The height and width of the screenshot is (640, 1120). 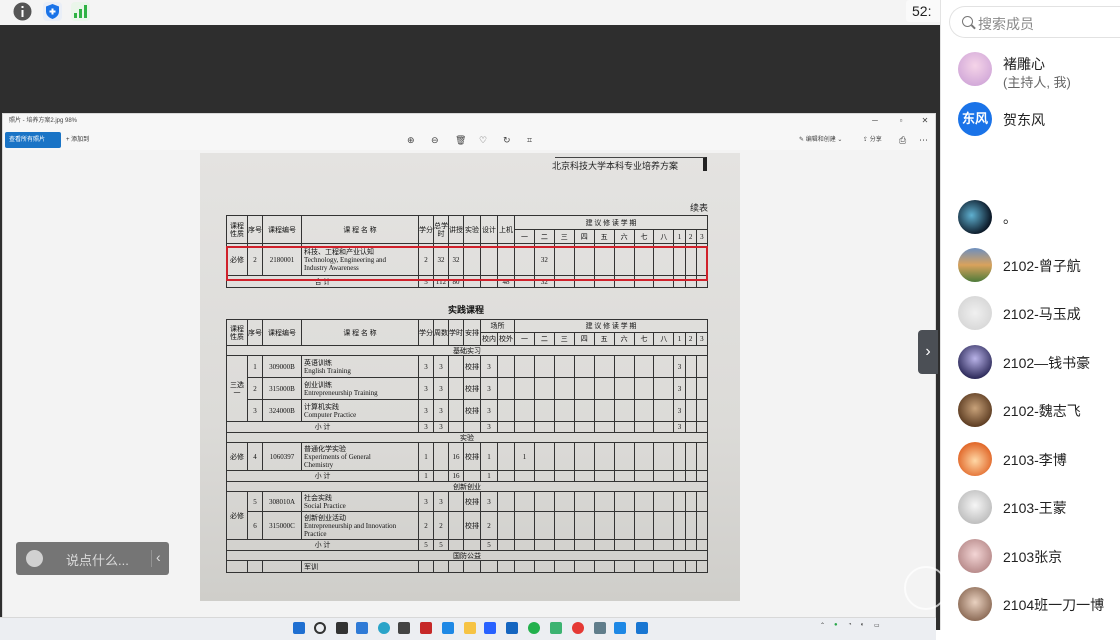 What do you see at coordinates (690, 339) in the screenshot?
I see `th-sem: 2` at bounding box center [690, 339].